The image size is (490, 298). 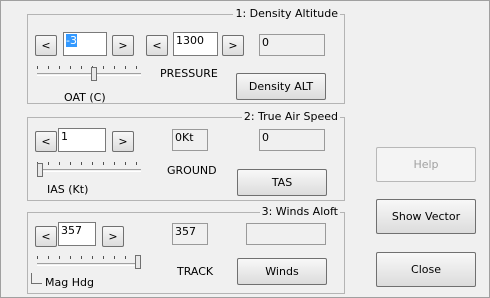 I want to click on density-altitude-title: 1: Density Altitude, so click(x=286, y=14).